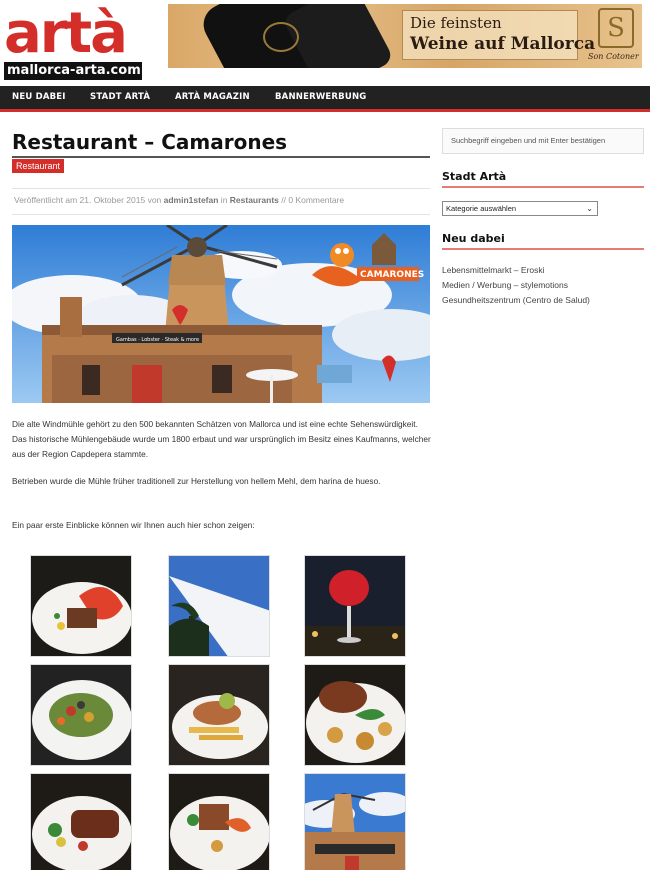 This screenshot has width=650, height=870. I want to click on title-divider, so click(221, 157).